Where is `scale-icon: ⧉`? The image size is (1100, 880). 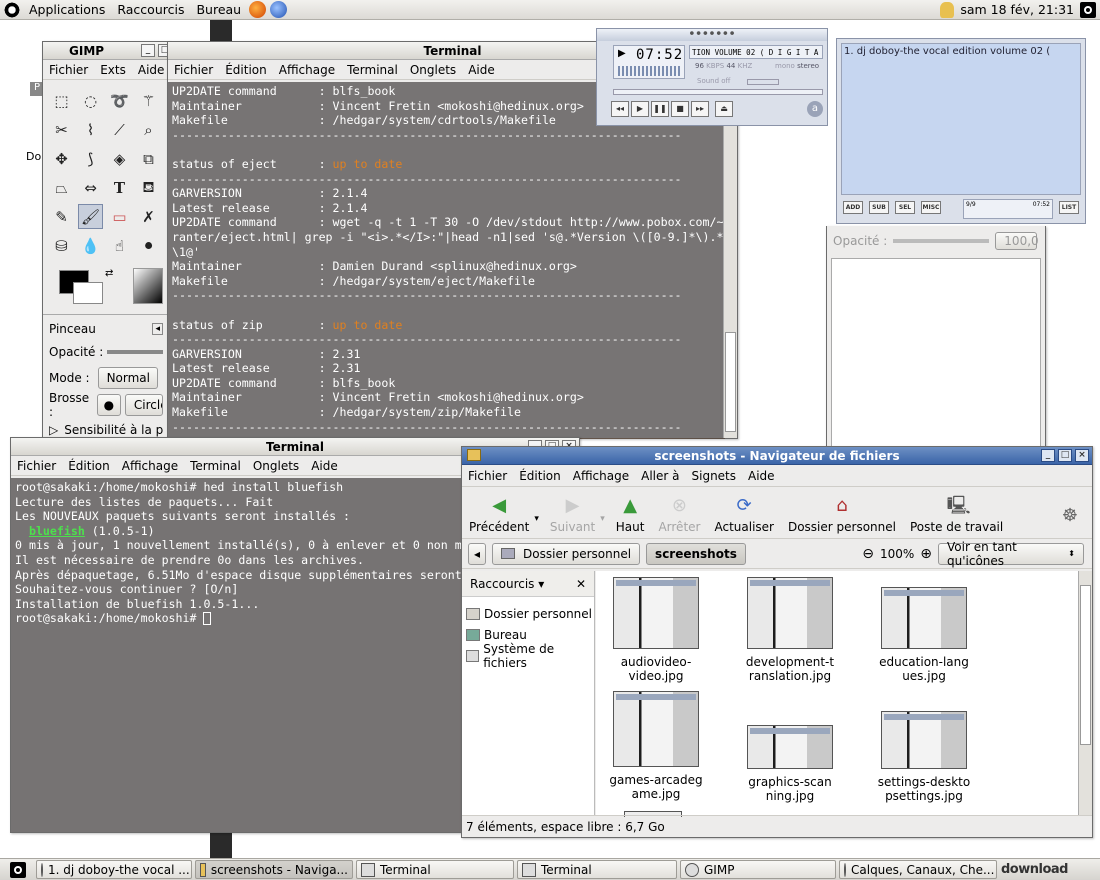 scale-icon: ⧉ is located at coordinates (148, 158).